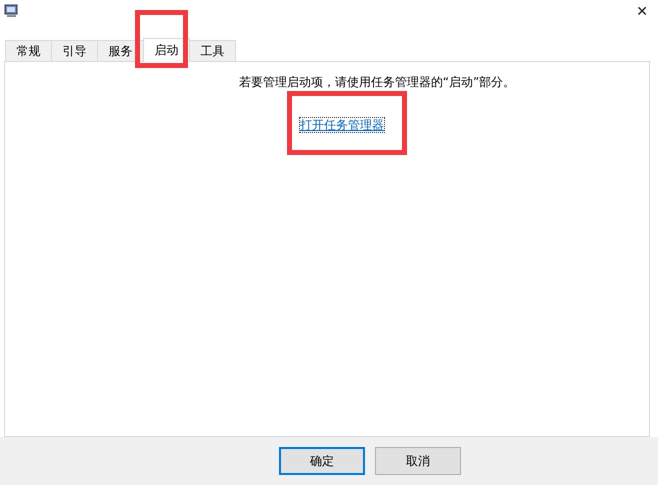 The height and width of the screenshot is (485, 658). I want to click on tab: 常规, so click(28, 50).